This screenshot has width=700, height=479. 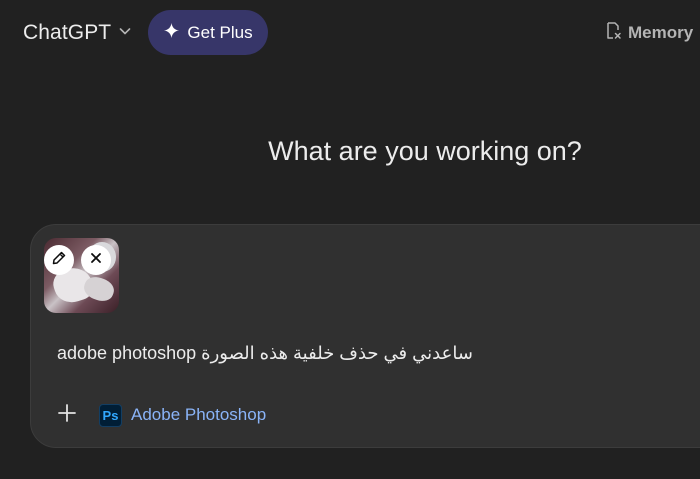 I want to click on photoshop-tool-chip: Ps Adobe Photoshop, so click(x=182, y=415).